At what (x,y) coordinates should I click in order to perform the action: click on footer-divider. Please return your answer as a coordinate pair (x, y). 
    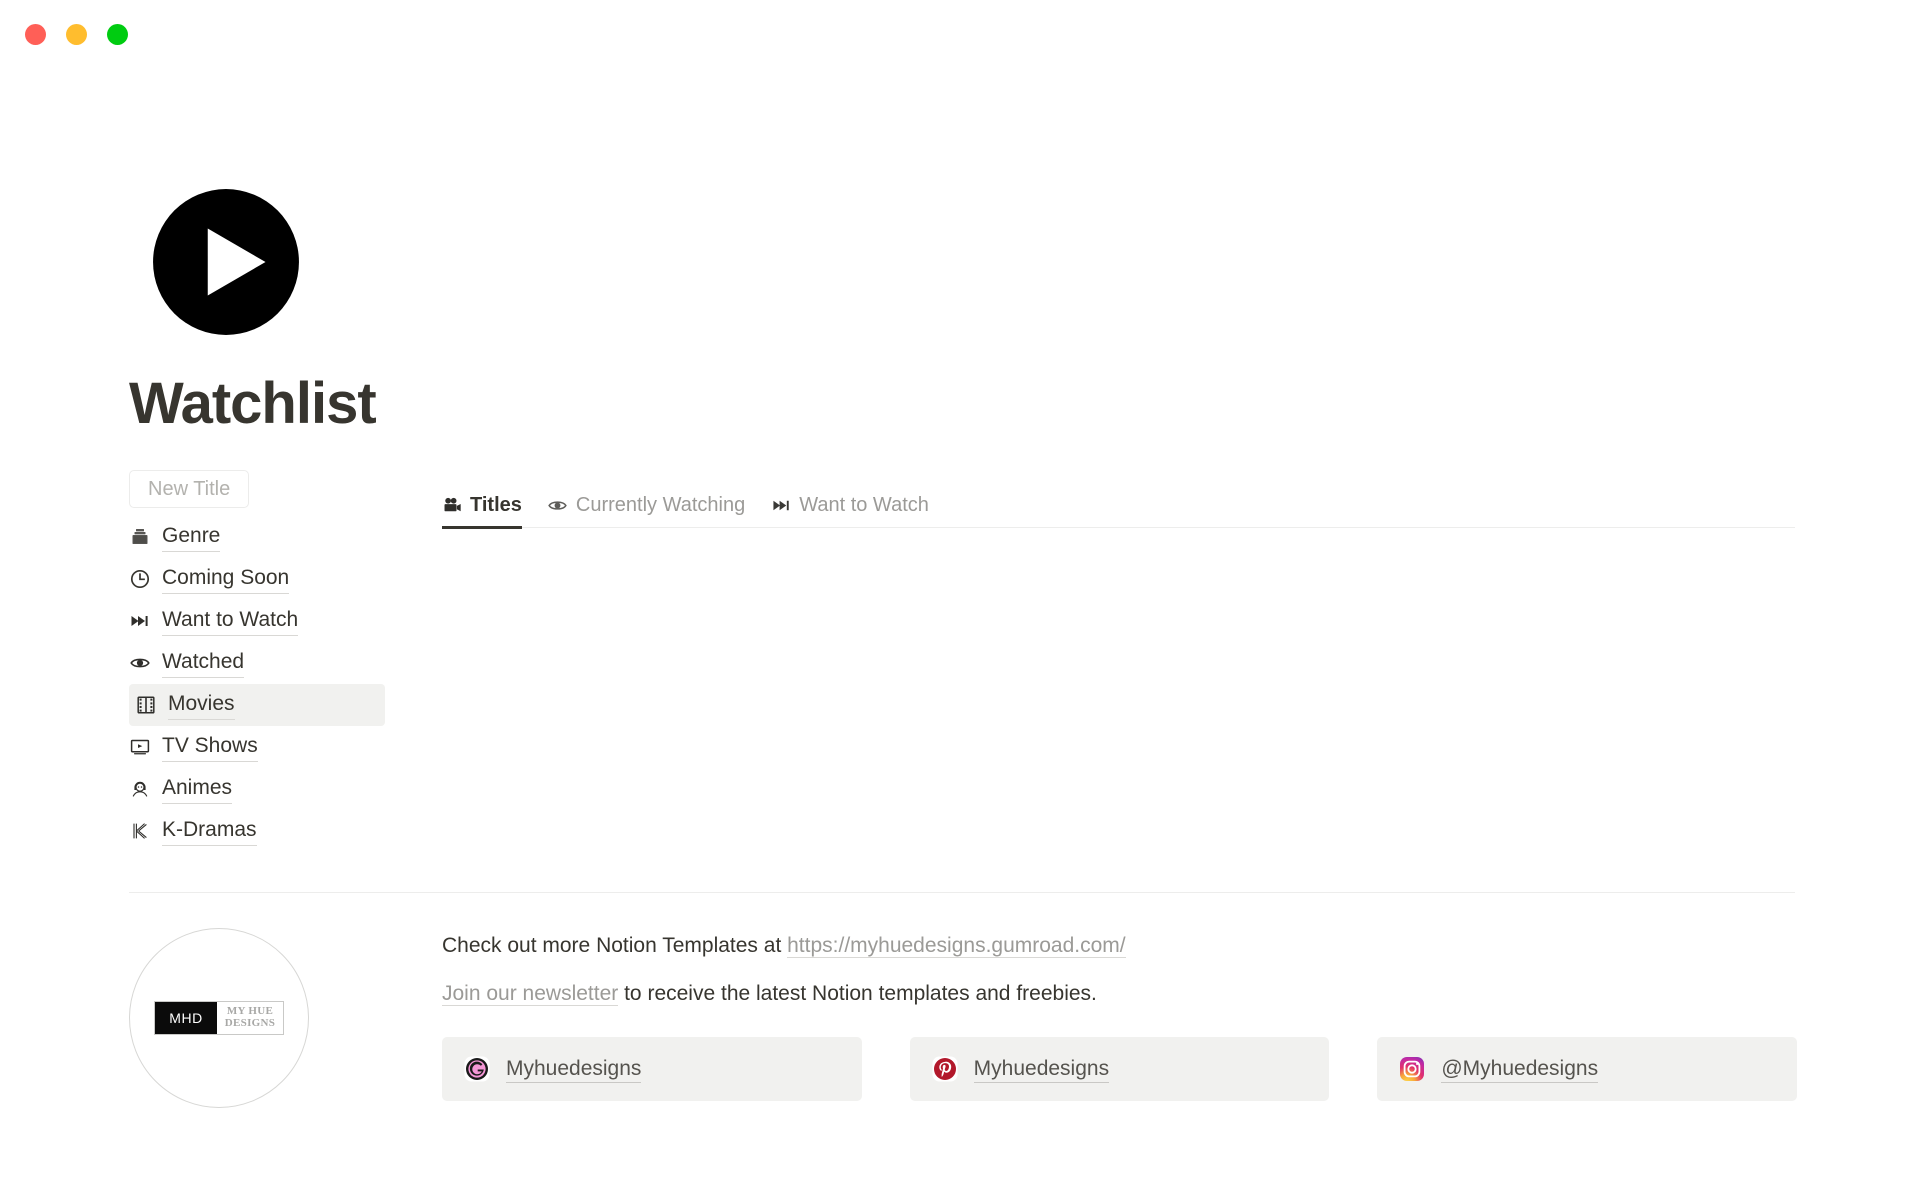
    Looking at the image, I should click on (962, 892).